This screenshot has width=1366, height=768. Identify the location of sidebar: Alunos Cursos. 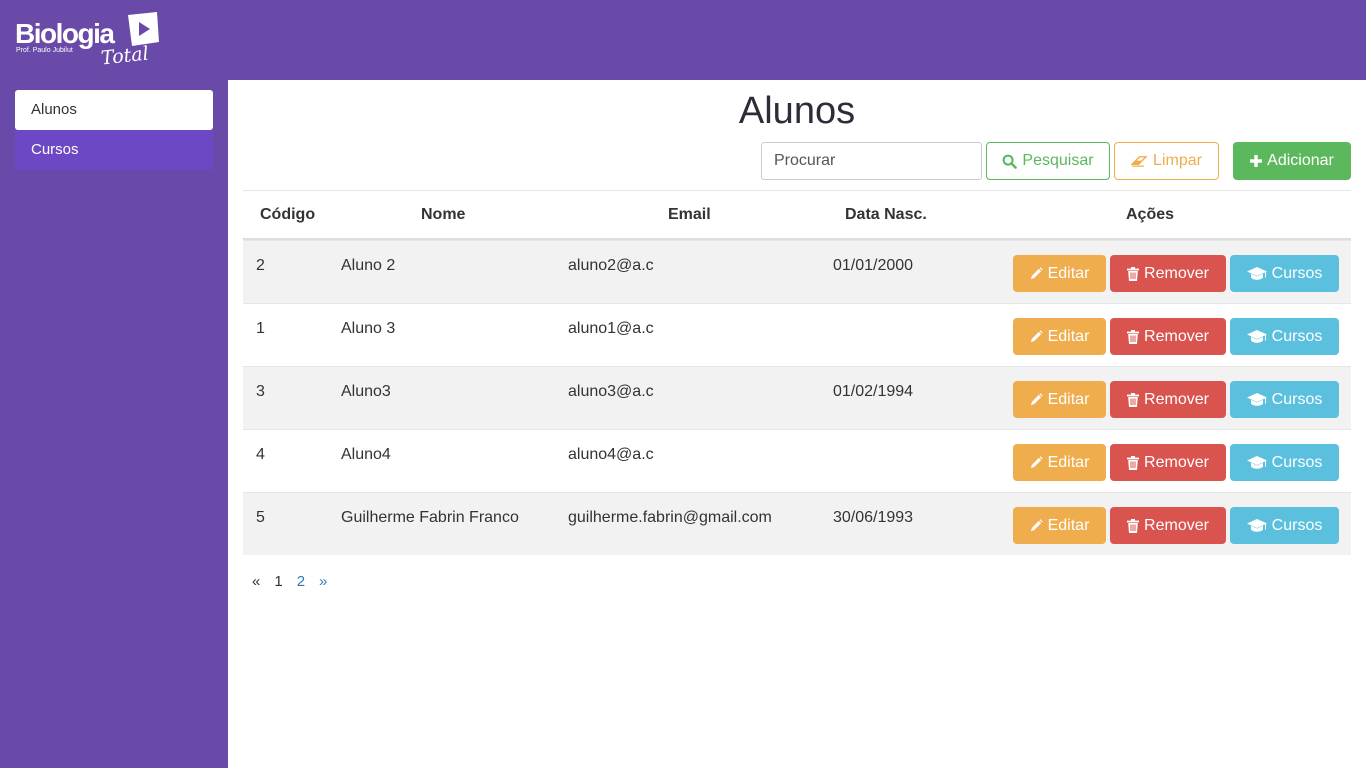
(114, 424).